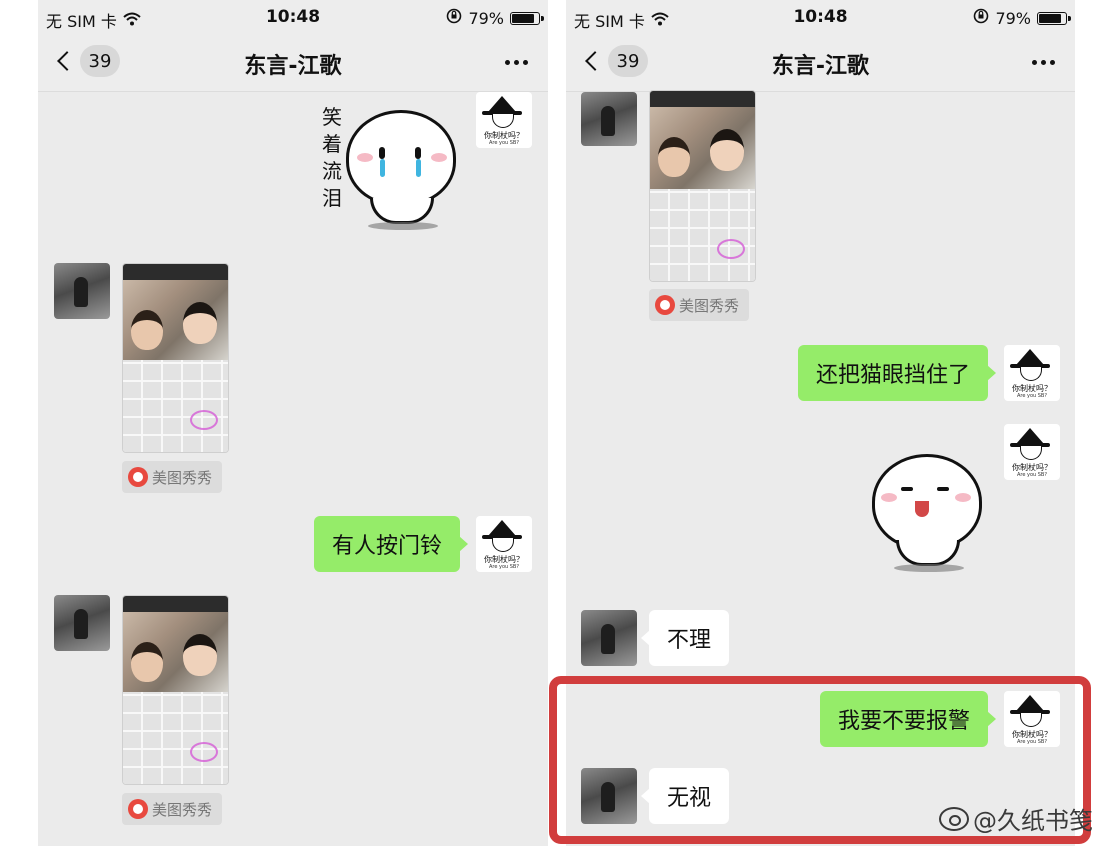 The width and height of the screenshot is (1105, 846). What do you see at coordinates (332, 117) in the screenshot?
I see `sticker-caption-char: 笑` at bounding box center [332, 117].